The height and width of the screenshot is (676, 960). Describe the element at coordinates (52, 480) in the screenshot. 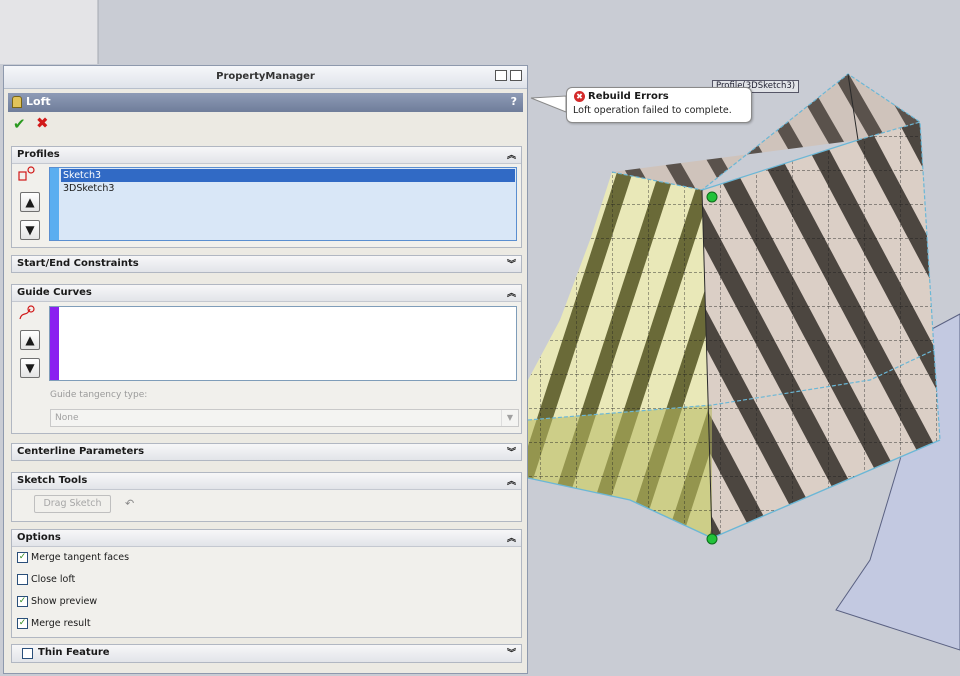

I see `sketch-tools-title: Sketch Tools` at that location.